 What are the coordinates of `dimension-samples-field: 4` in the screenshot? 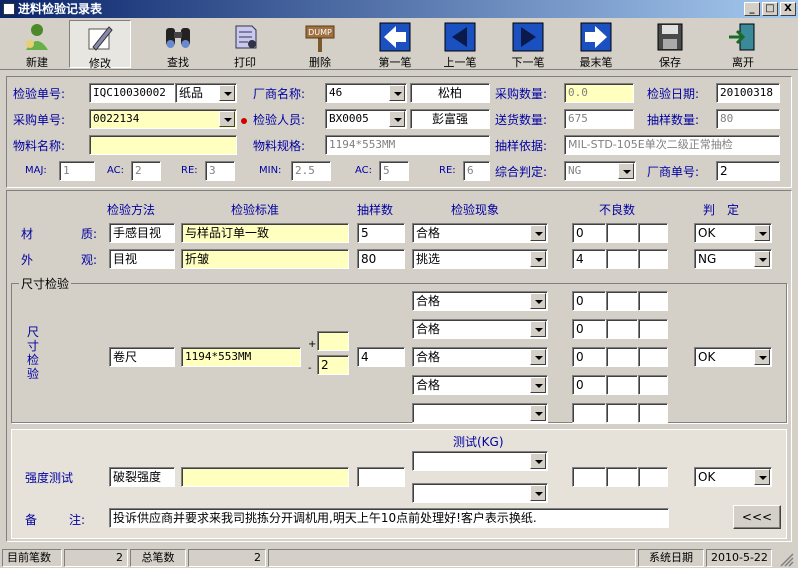 It's located at (381, 357).